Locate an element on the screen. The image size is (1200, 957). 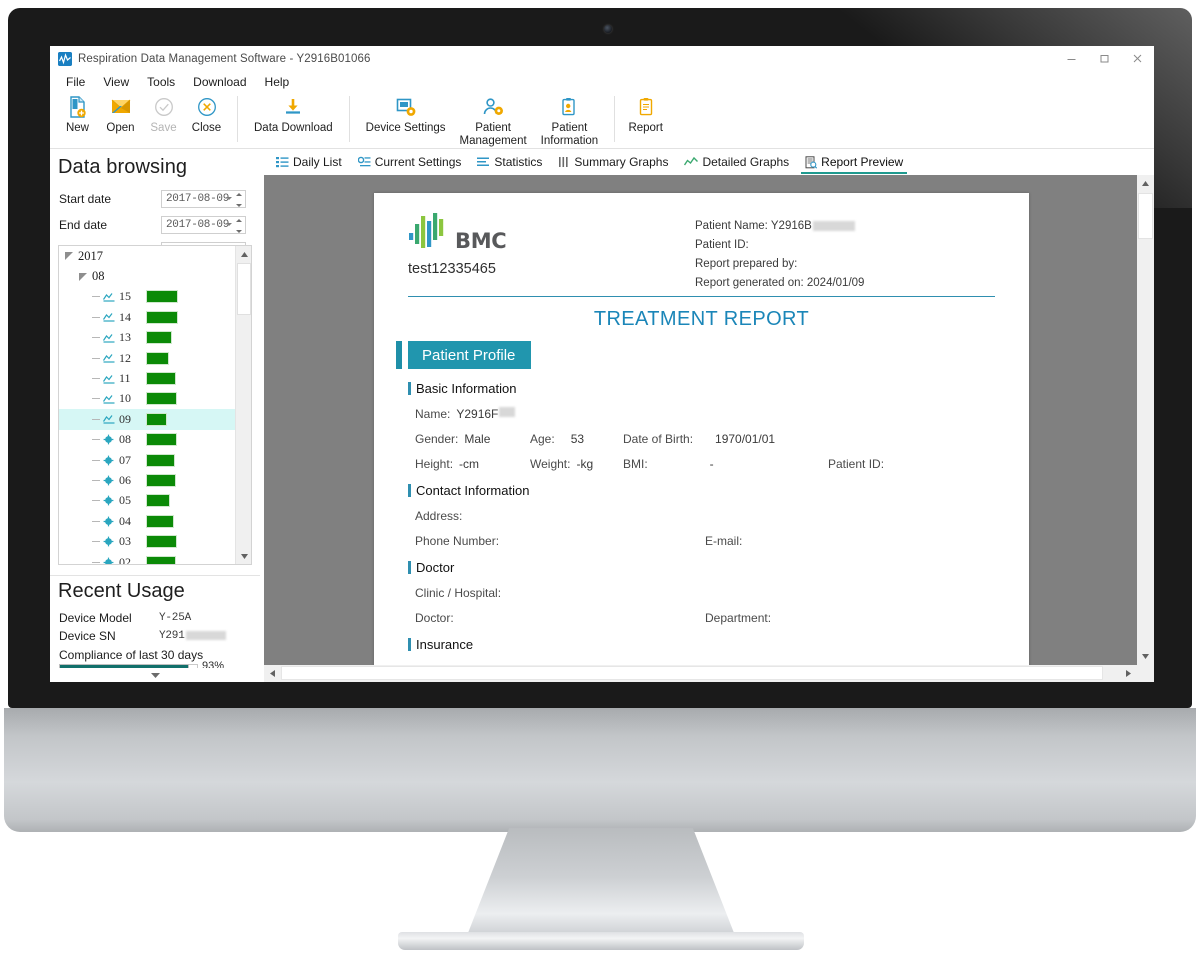
maximize-icon is located at coordinates (1104, 58).